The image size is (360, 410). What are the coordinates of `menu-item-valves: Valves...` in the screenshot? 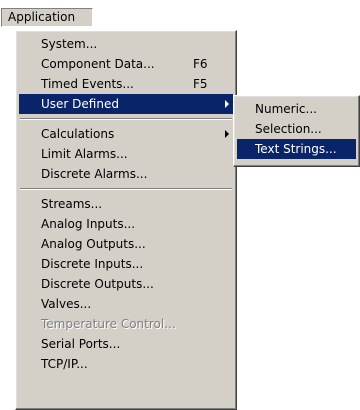 It's located at (126, 304).